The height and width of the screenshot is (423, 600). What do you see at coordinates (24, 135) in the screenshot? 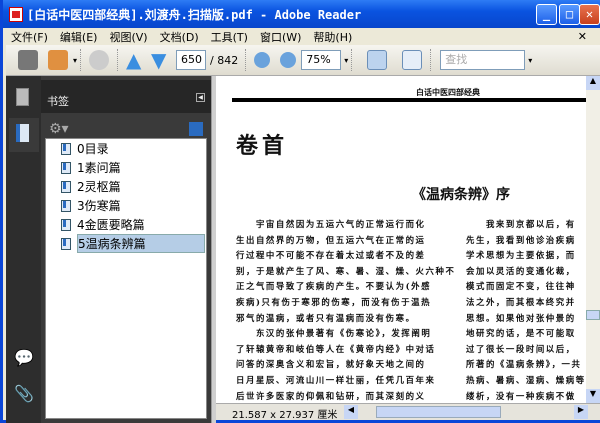
I see `bookmarks-icon` at bounding box center [24, 135].